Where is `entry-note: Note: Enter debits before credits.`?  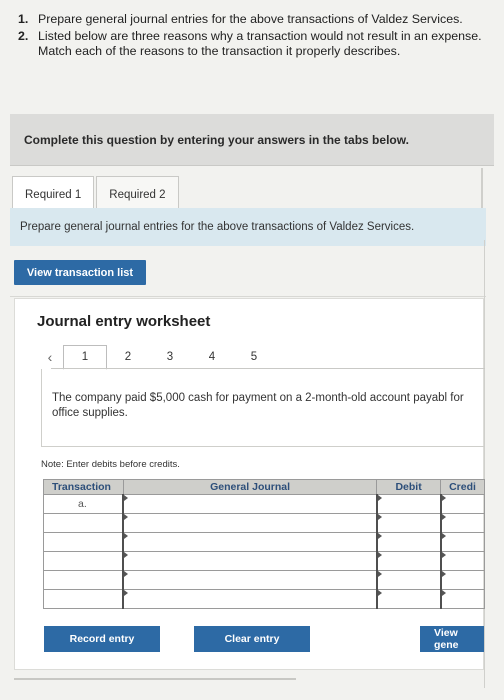
entry-note: Note: Enter debits before credits. is located at coordinates (110, 464).